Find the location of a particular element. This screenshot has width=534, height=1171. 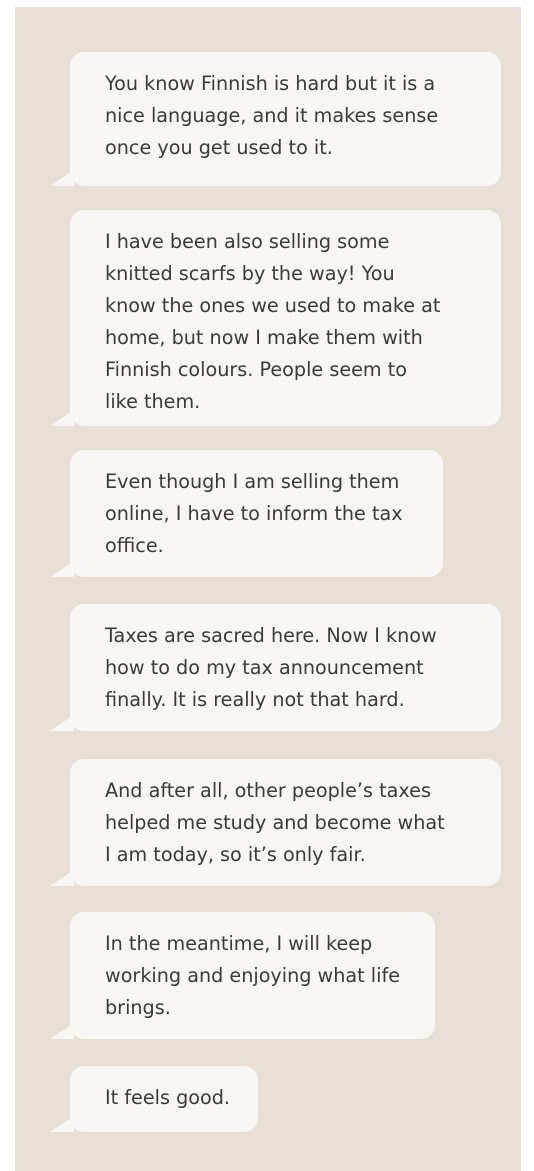

message-text: It feels good. is located at coordinates (168, 1097).